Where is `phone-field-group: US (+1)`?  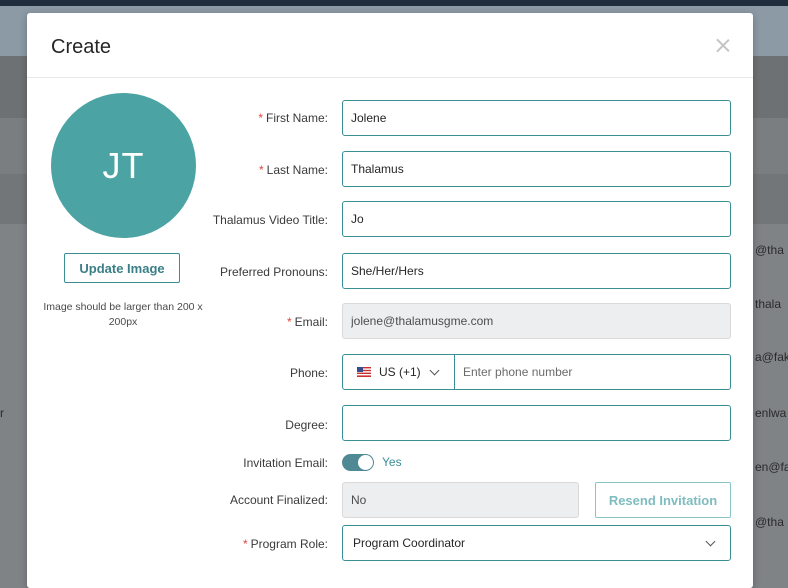 phone-field-group: US (+1) is located at coordinates (536, 372).